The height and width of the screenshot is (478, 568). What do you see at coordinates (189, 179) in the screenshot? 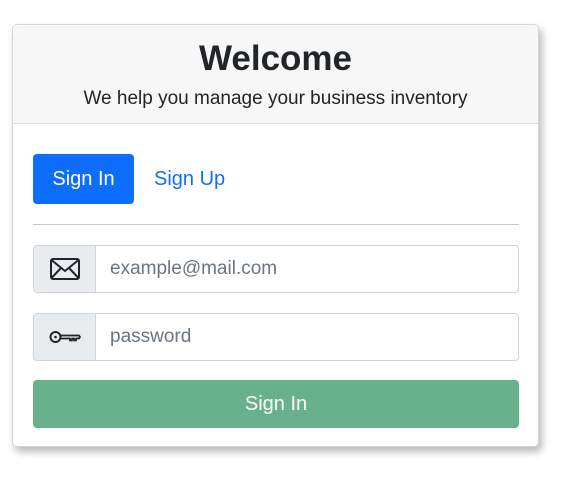
I see `tab-sign-up: Sign Up` at bounding box center [189, 179].